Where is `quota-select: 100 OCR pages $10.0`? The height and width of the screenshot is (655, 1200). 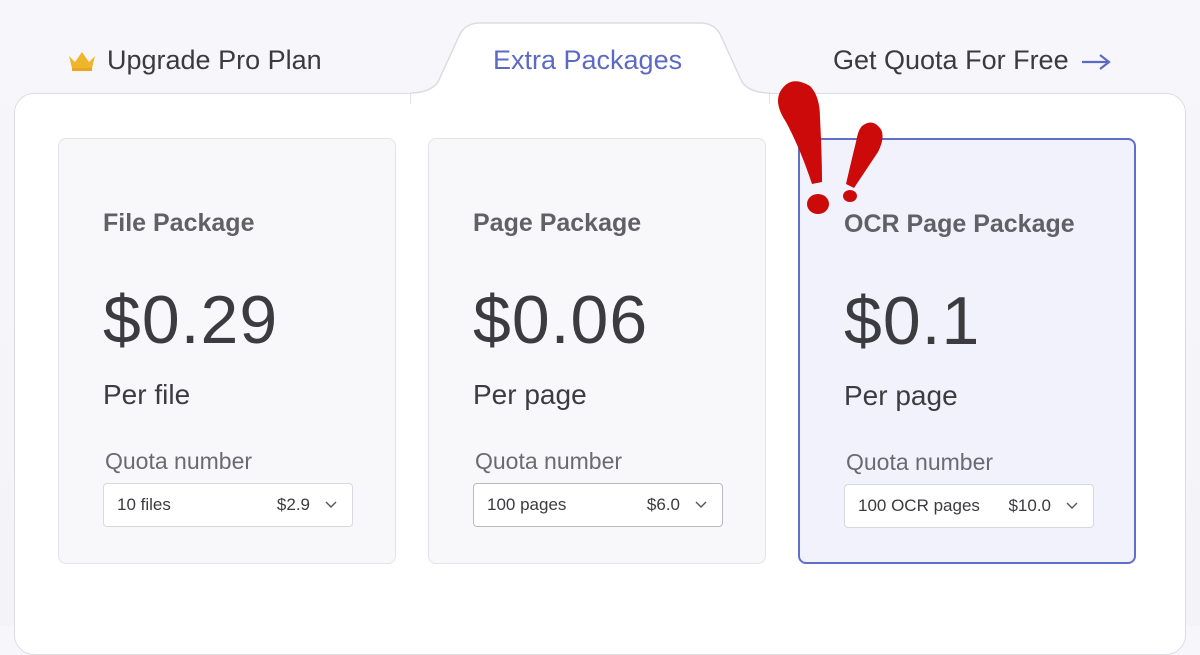
quota-select: 100 OCR pages $10.0 is located at coordinates (969, 506).